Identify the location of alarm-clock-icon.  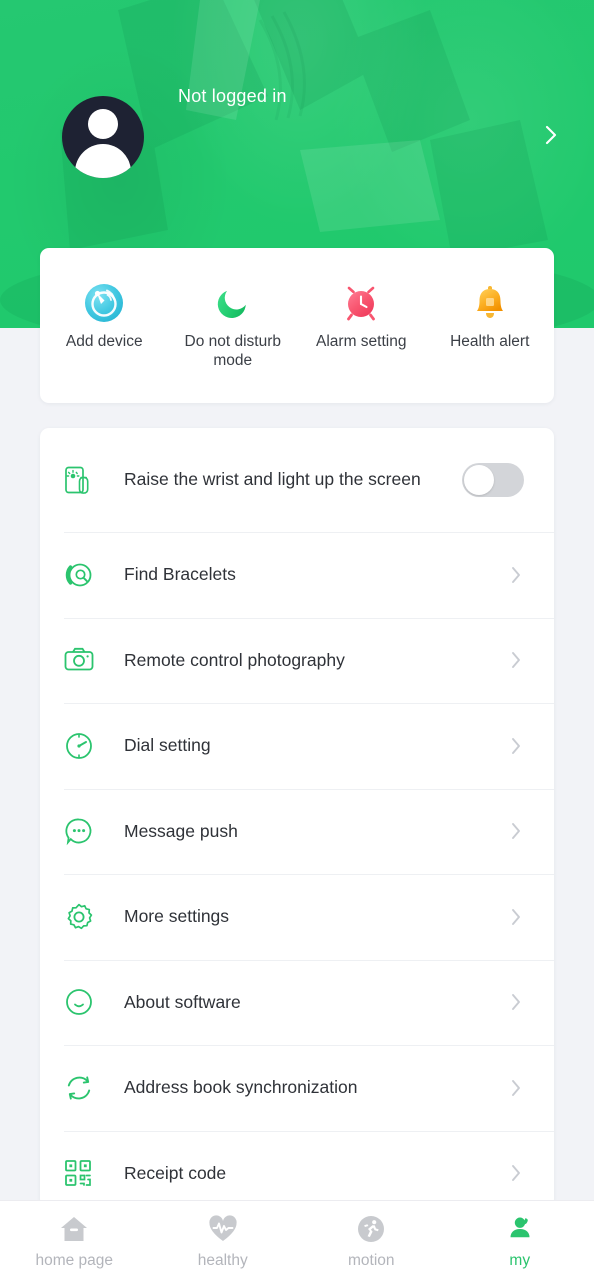
(361, 303).